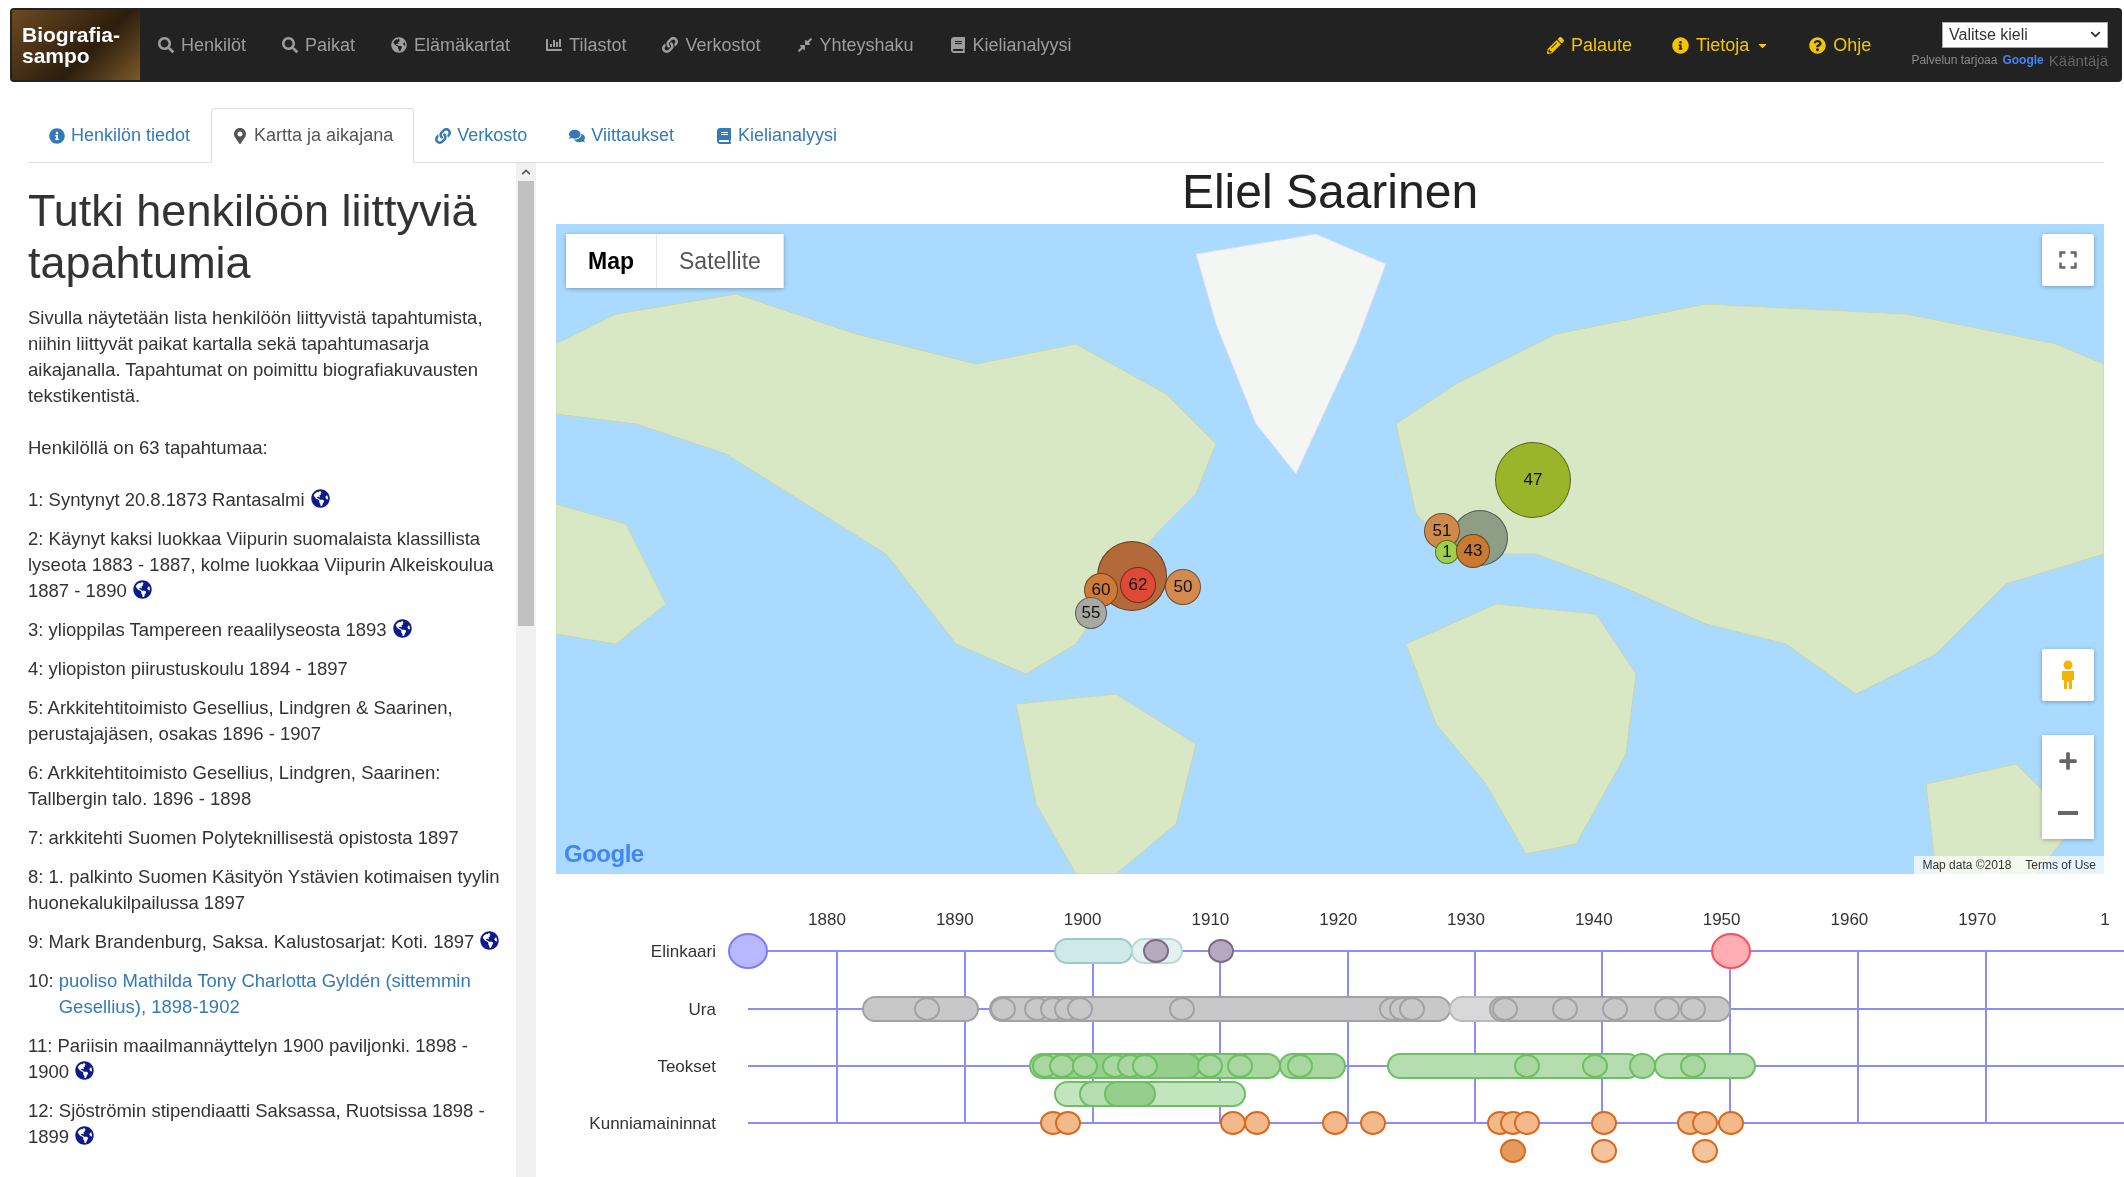  Describe the element at coordinates (1473, 551) in the screenshot. I see `map-marker: 43` at that location.